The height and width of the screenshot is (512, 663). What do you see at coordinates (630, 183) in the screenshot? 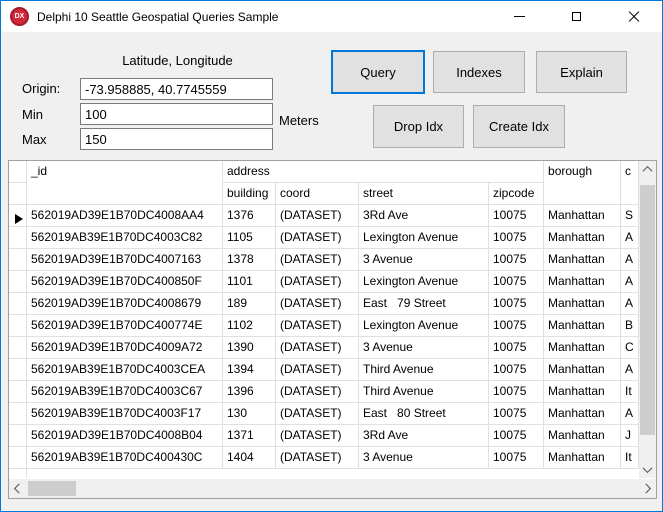
I see `column-header-cuisine: c` at bounding box center [630, 183].